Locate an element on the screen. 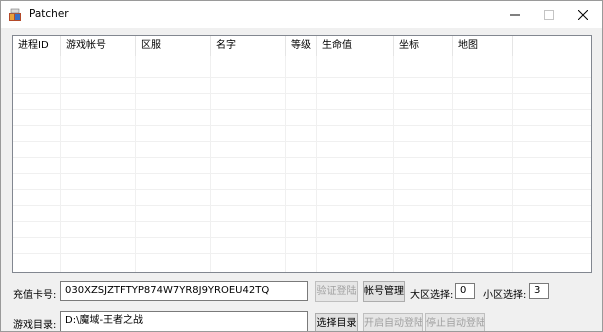  column-header-name: 名字 is located at coordinates (248, 46).